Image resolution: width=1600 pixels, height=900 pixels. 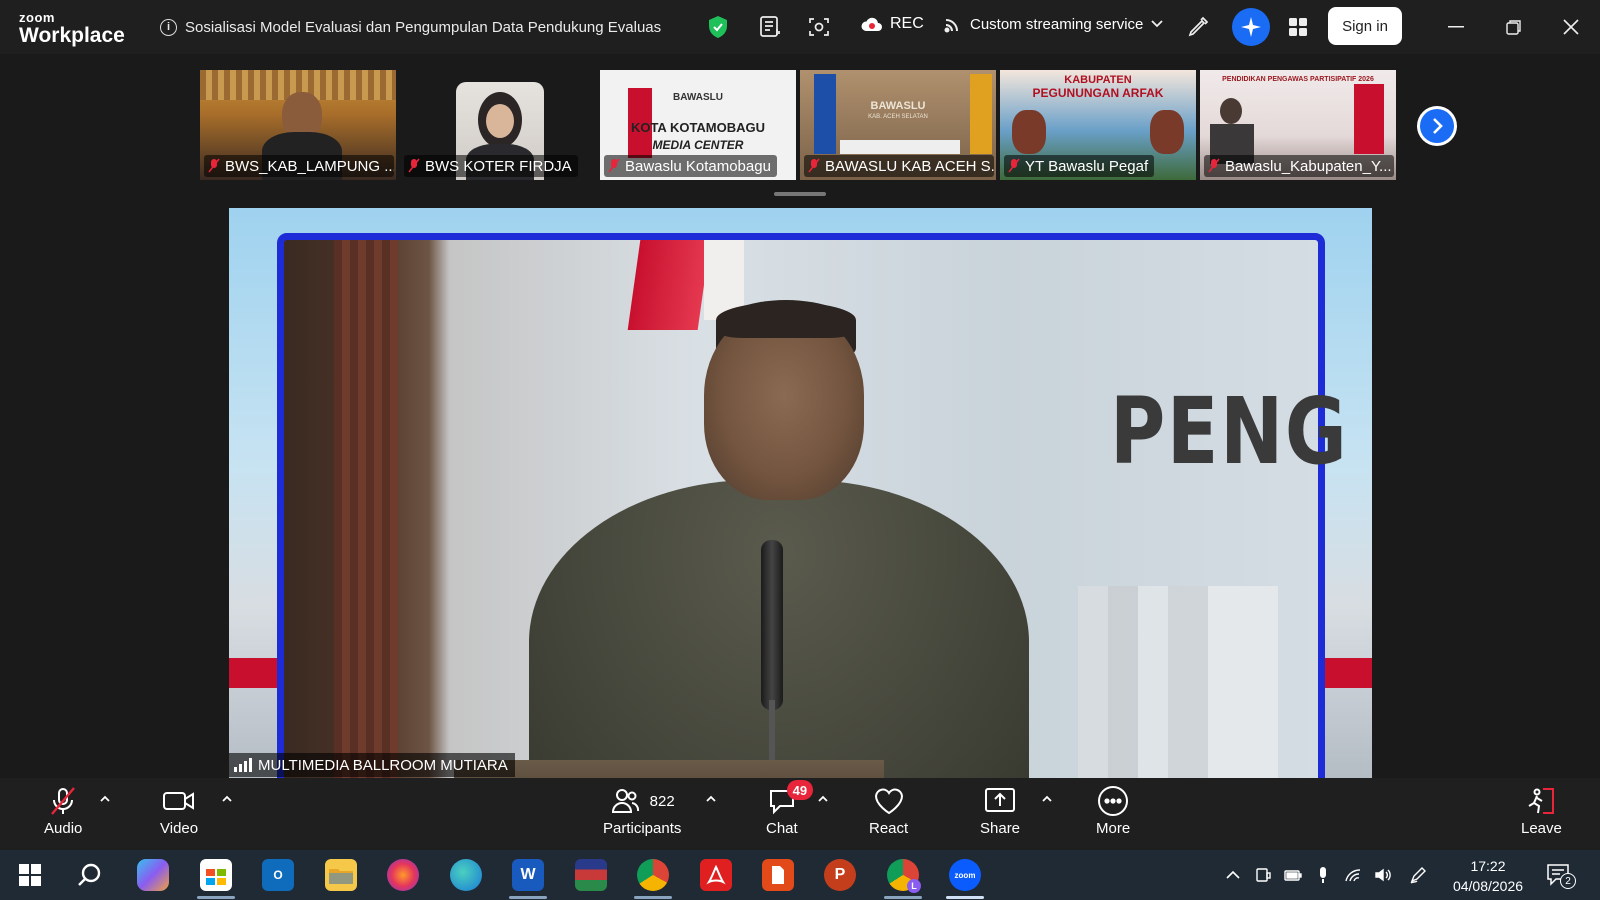 I want to click on logo-brand-bottom: Workplace, so click(x=72, y=35).